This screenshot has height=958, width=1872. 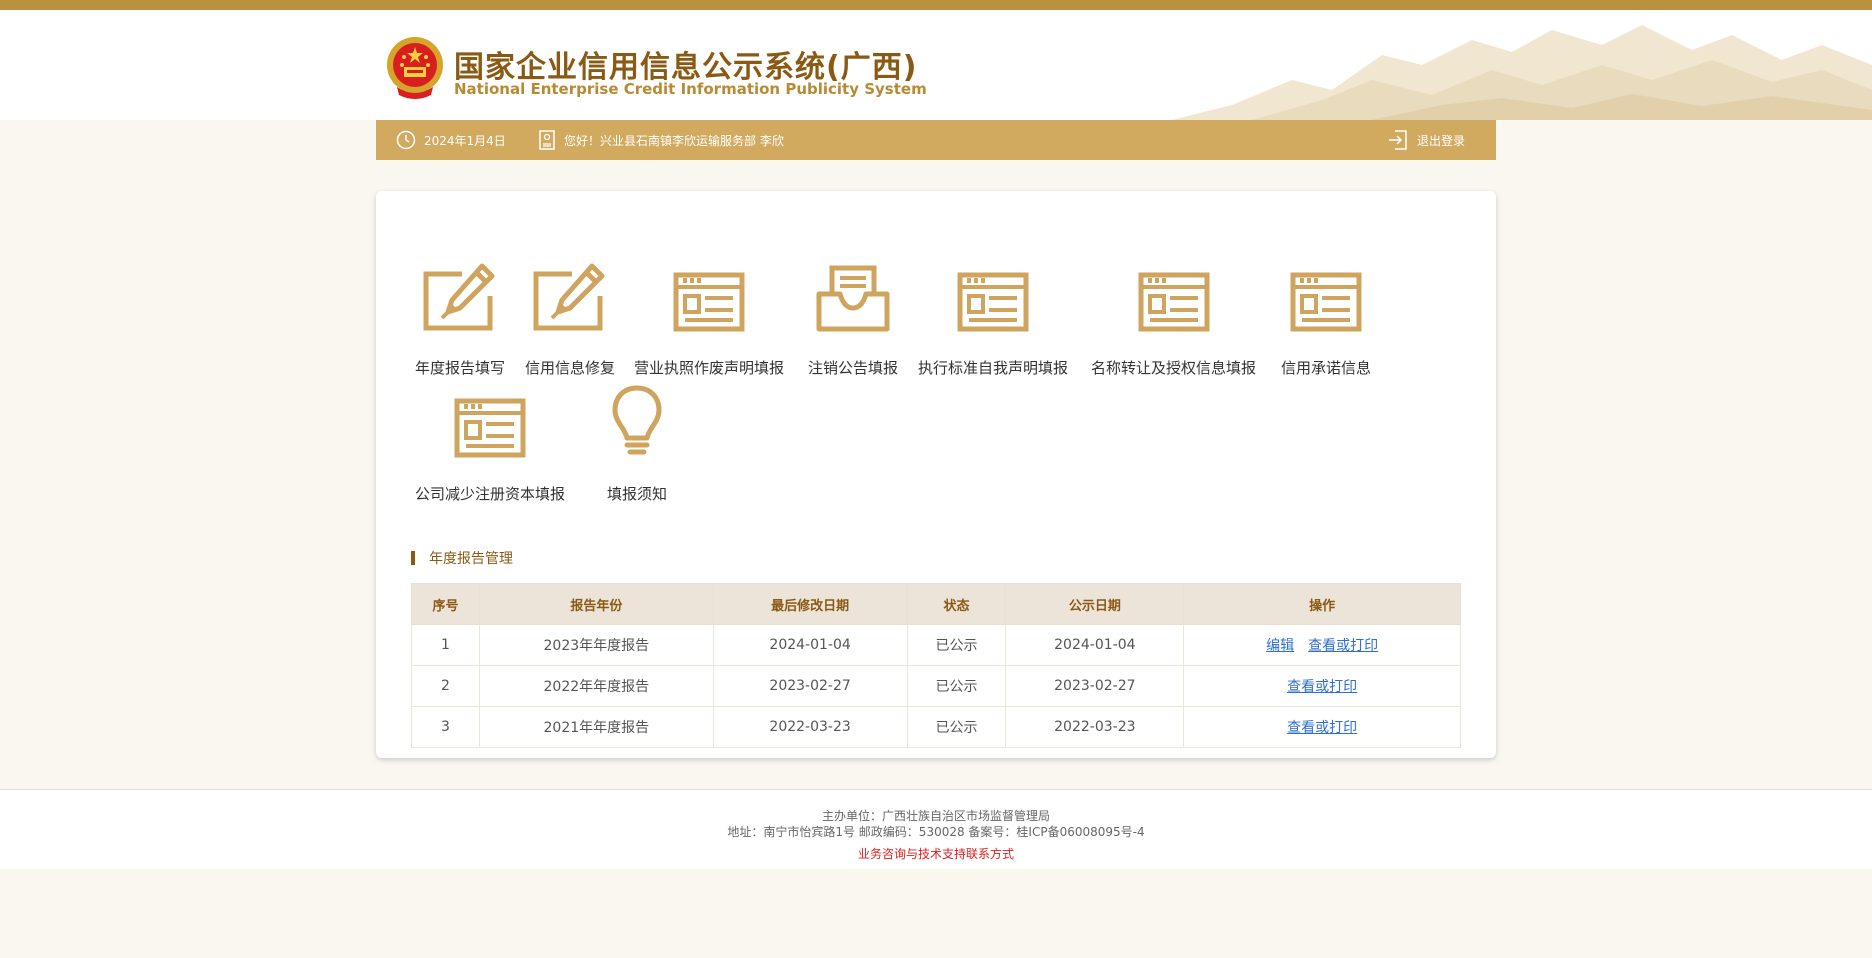 I want to click on func-label: 信用信息修复, so click(x=570, y=368).